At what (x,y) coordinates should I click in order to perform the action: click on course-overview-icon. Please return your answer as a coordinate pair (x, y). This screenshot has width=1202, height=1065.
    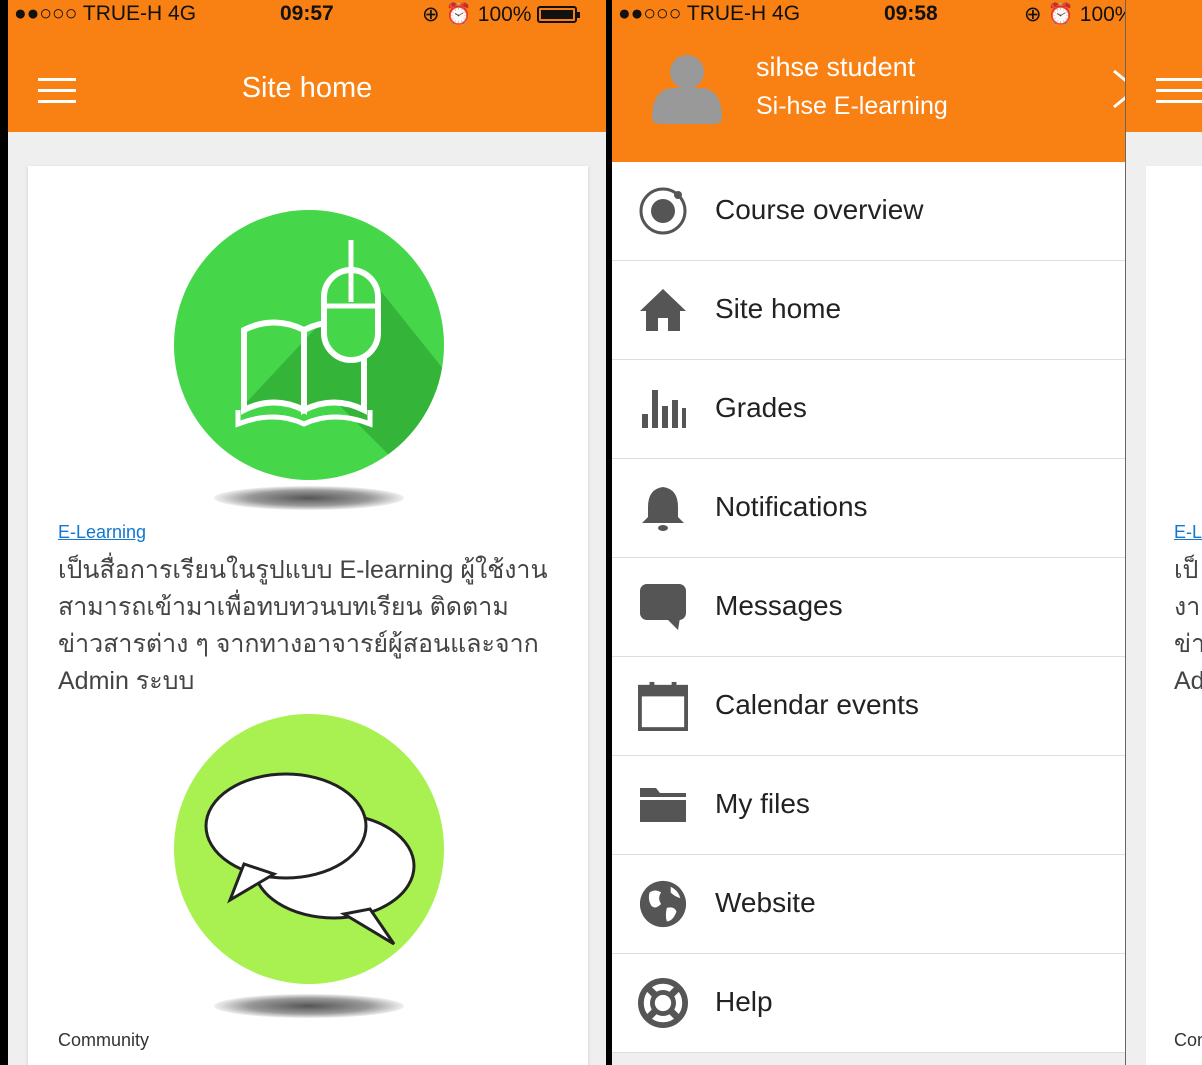
    Looking at the image, I should click on (663, 211).